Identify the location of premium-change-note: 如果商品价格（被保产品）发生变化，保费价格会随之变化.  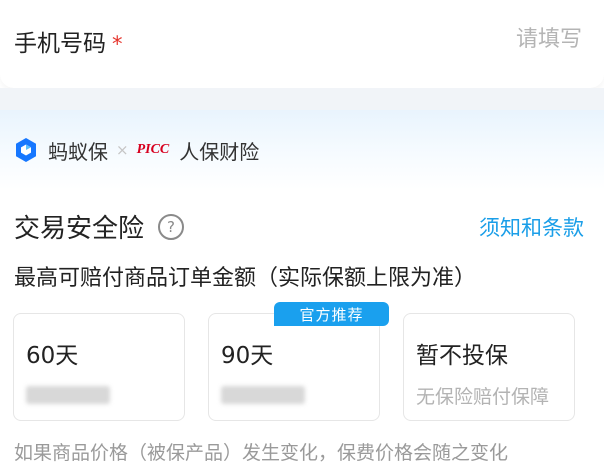
(261, 453).